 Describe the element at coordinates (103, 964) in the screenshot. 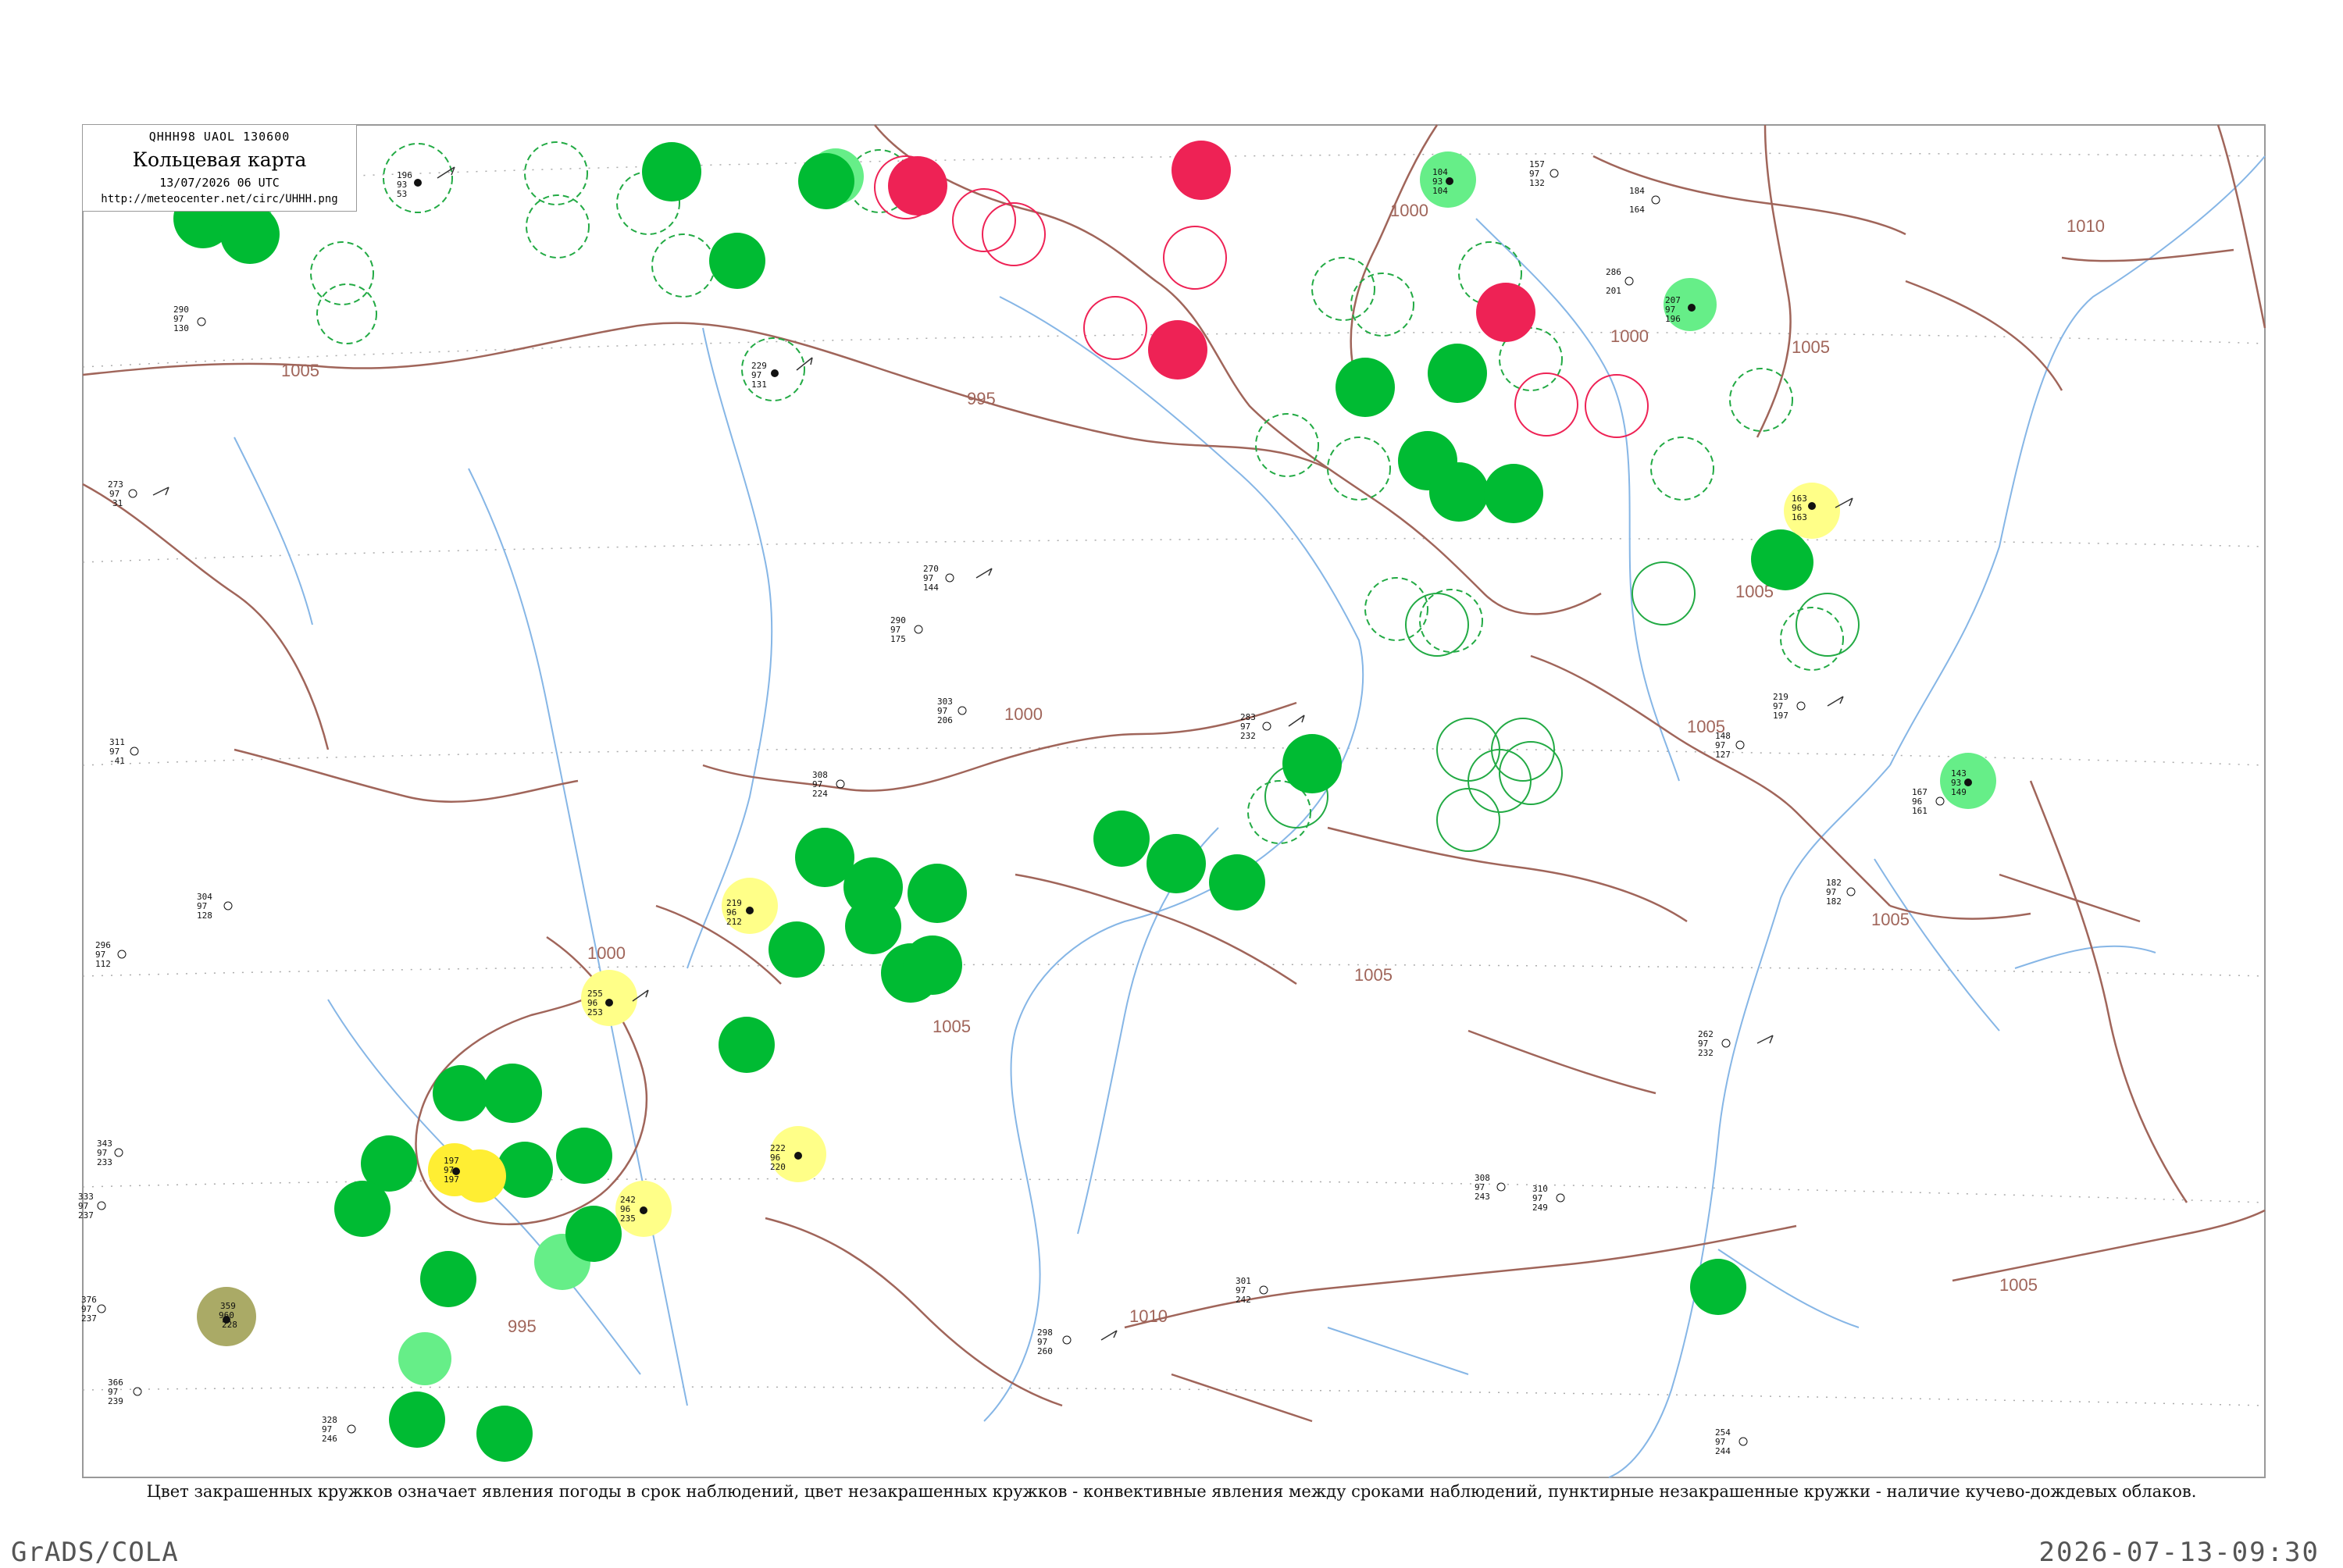

I see `station-dewpoint: 112` at that location.